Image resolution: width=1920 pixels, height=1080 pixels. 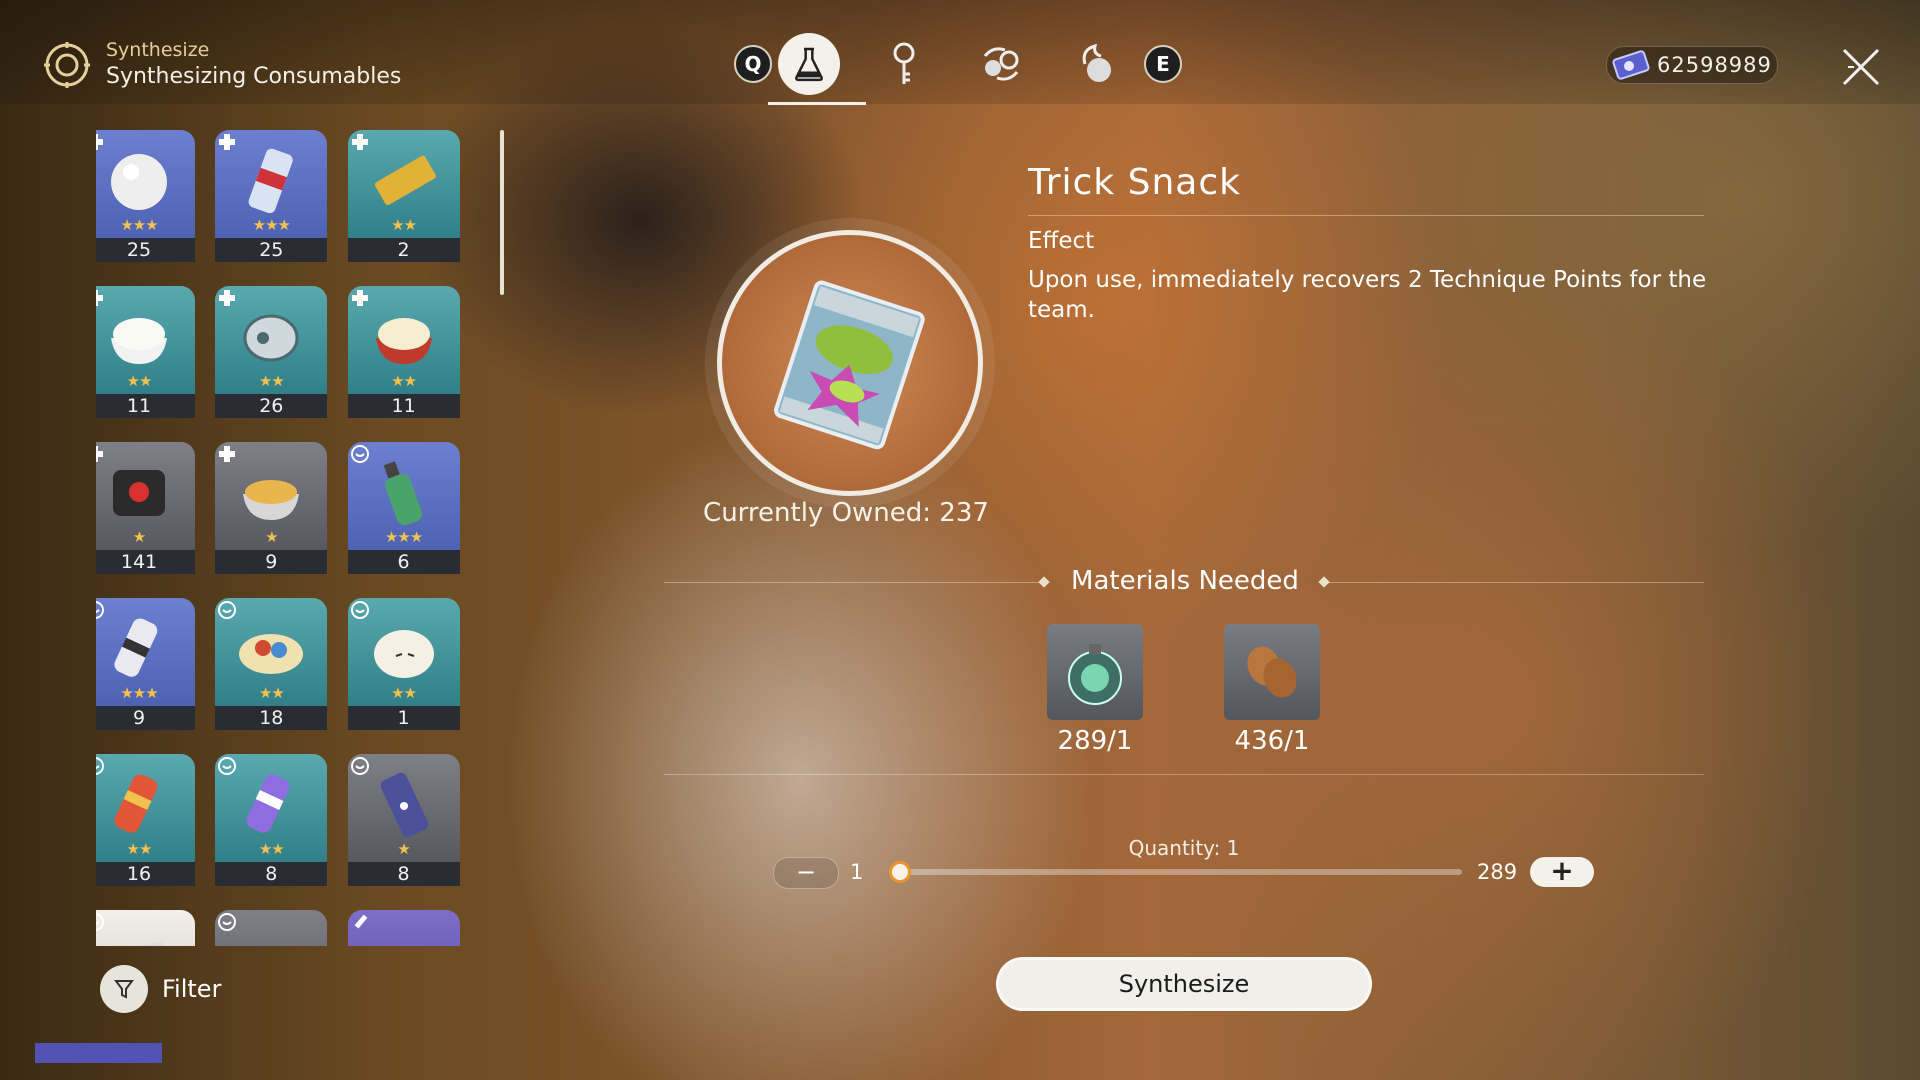 I want to click on effect-label: Effect, so click(x=1061, y=241).